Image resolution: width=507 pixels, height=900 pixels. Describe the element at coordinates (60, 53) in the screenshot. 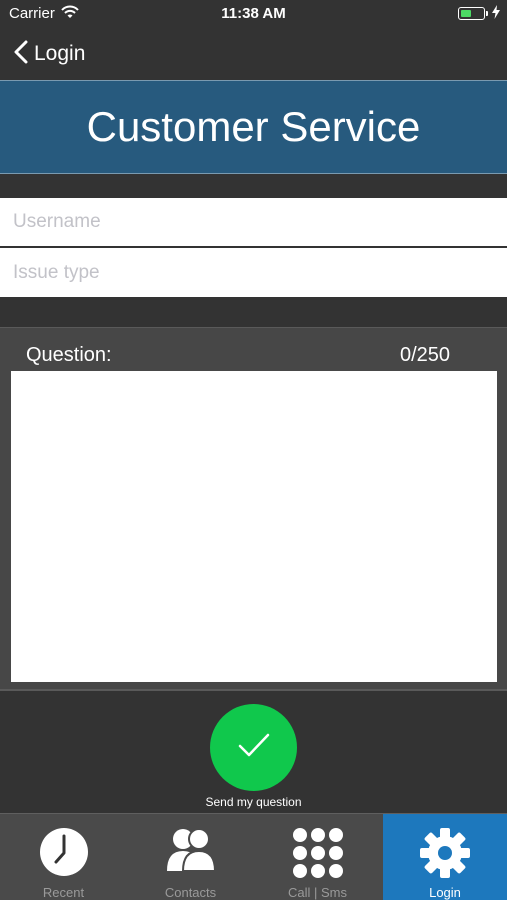

I see `back-label: Login` at that location.